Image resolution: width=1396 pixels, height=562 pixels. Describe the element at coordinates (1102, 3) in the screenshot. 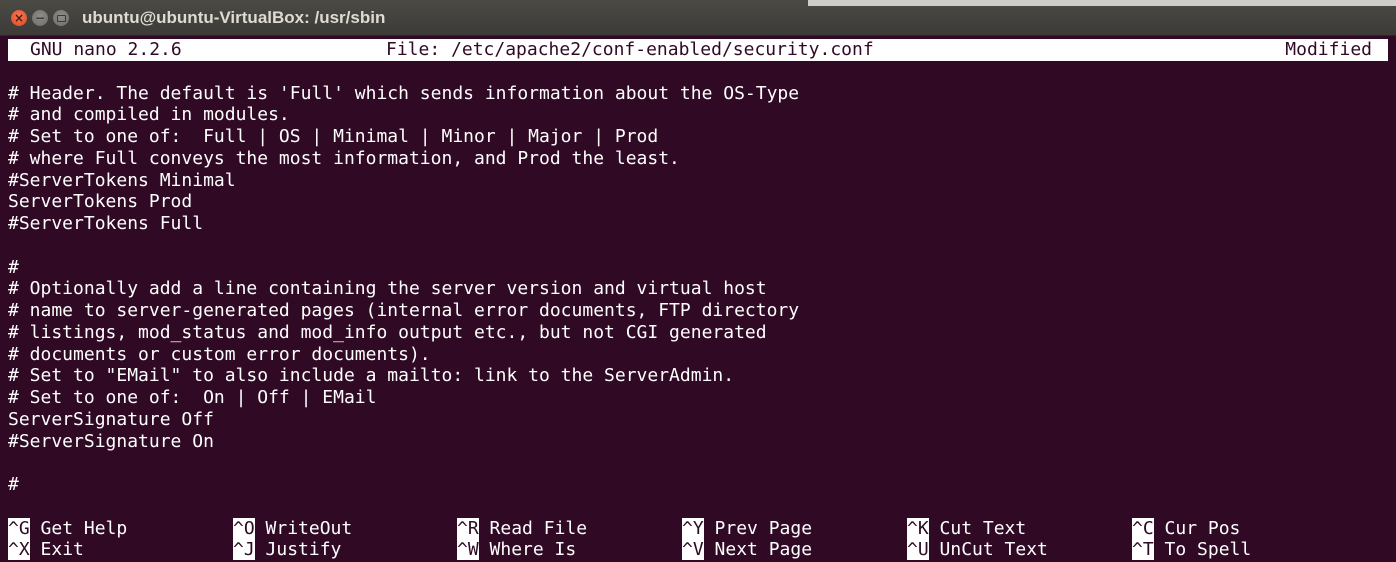

I see `background-toolbar-strip` at that location.